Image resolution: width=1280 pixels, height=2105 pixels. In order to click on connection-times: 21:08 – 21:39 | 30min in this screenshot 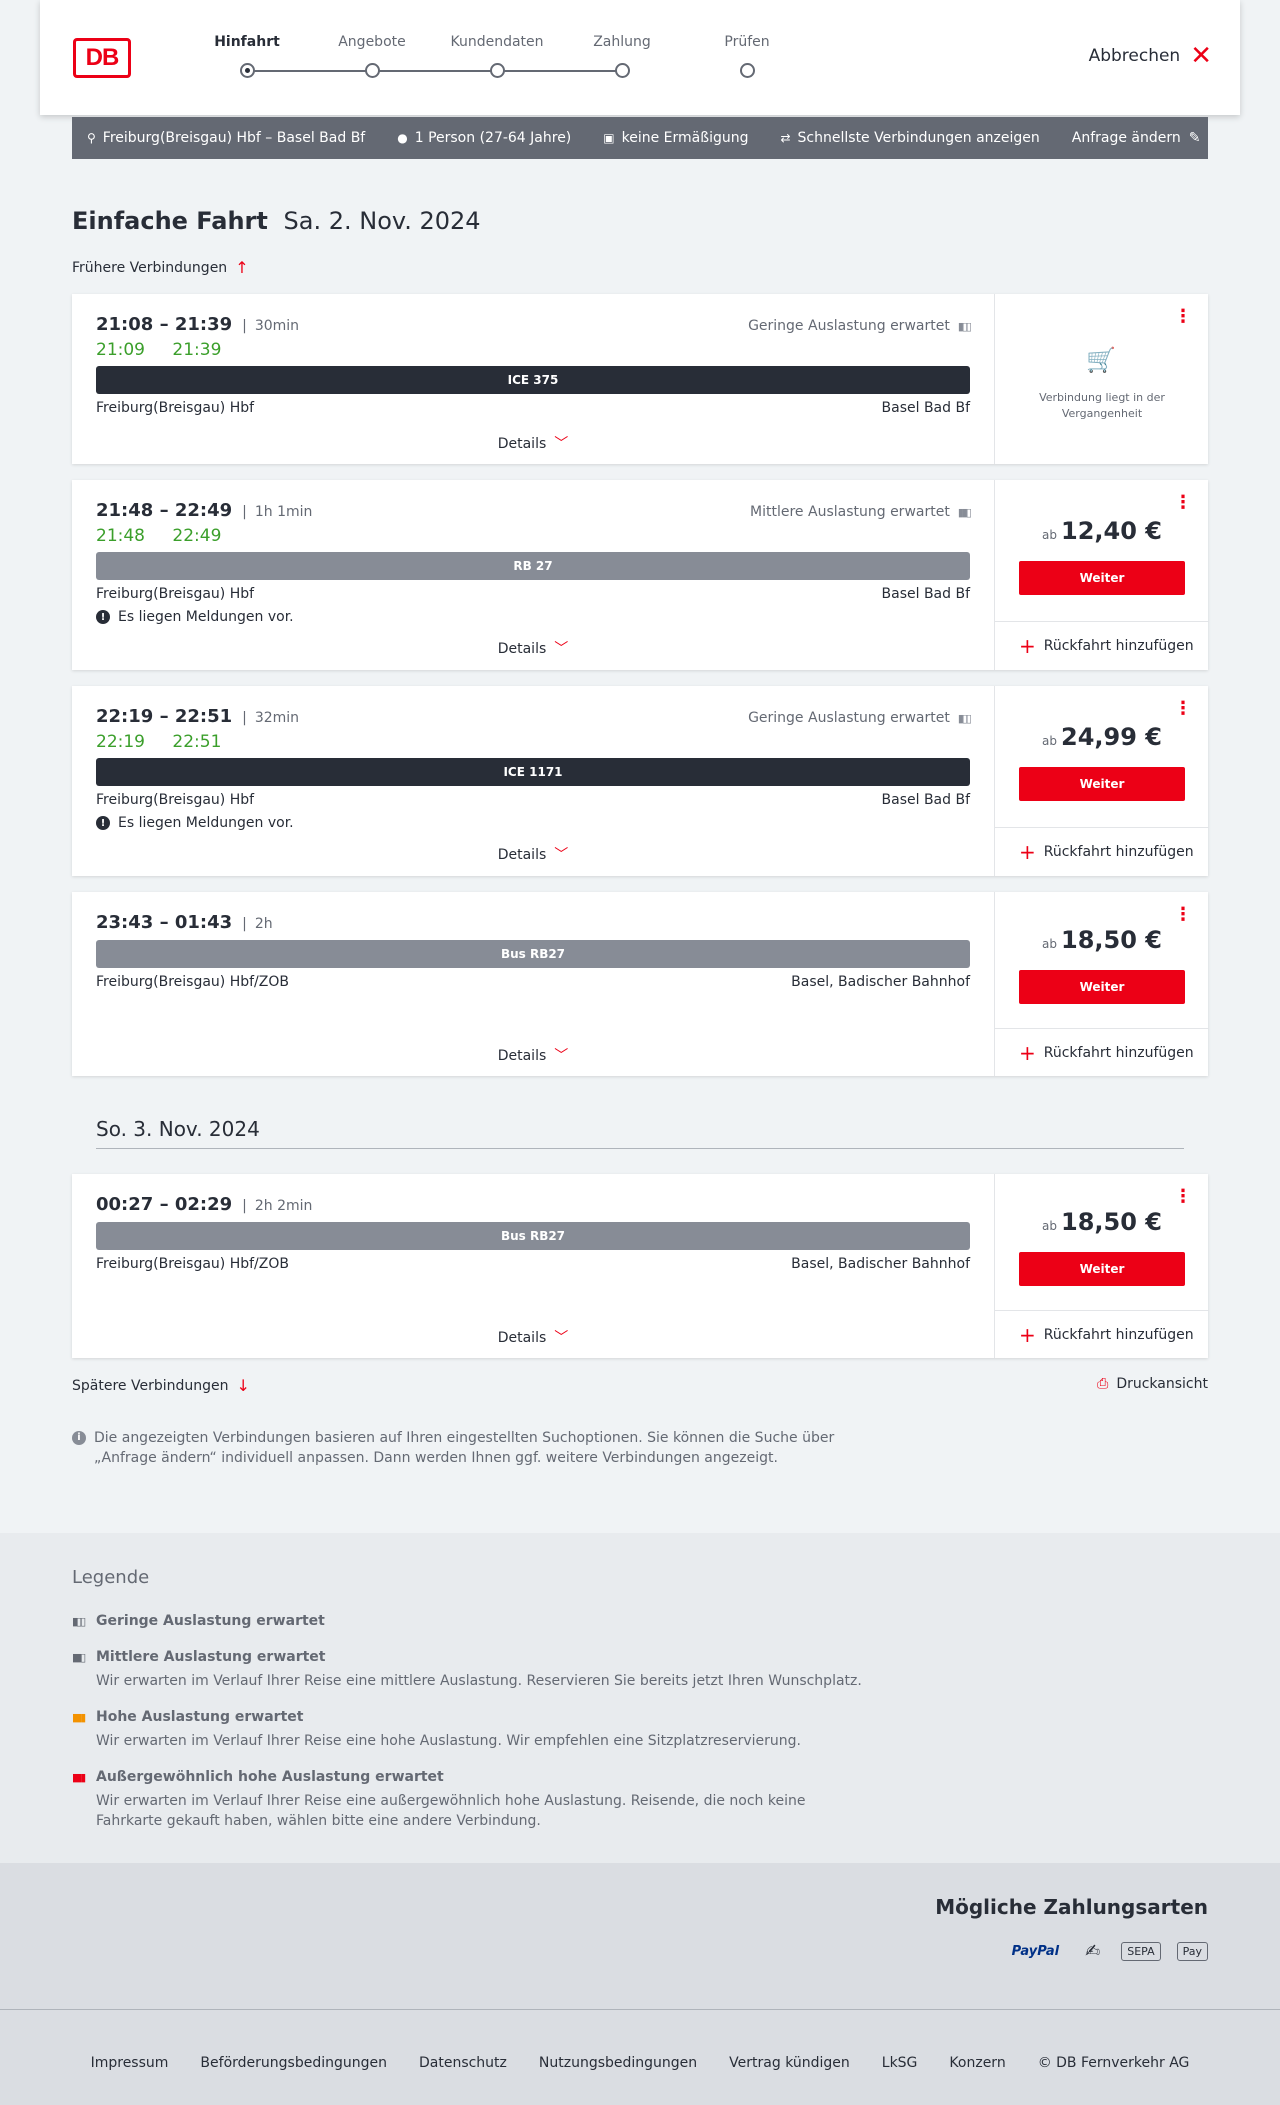, I will do `click(198, 324)`.